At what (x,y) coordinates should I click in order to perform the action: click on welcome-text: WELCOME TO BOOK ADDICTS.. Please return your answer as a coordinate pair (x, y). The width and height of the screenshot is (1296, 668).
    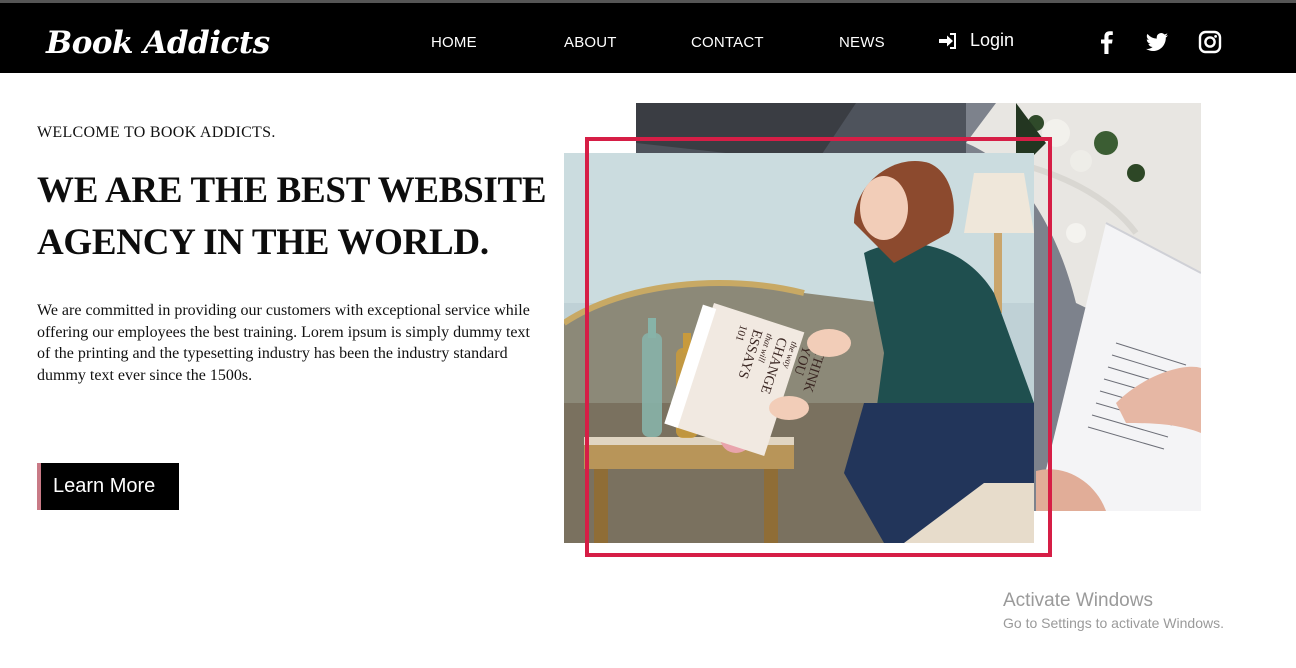
    Looking at the image, I should click on (156, 132).